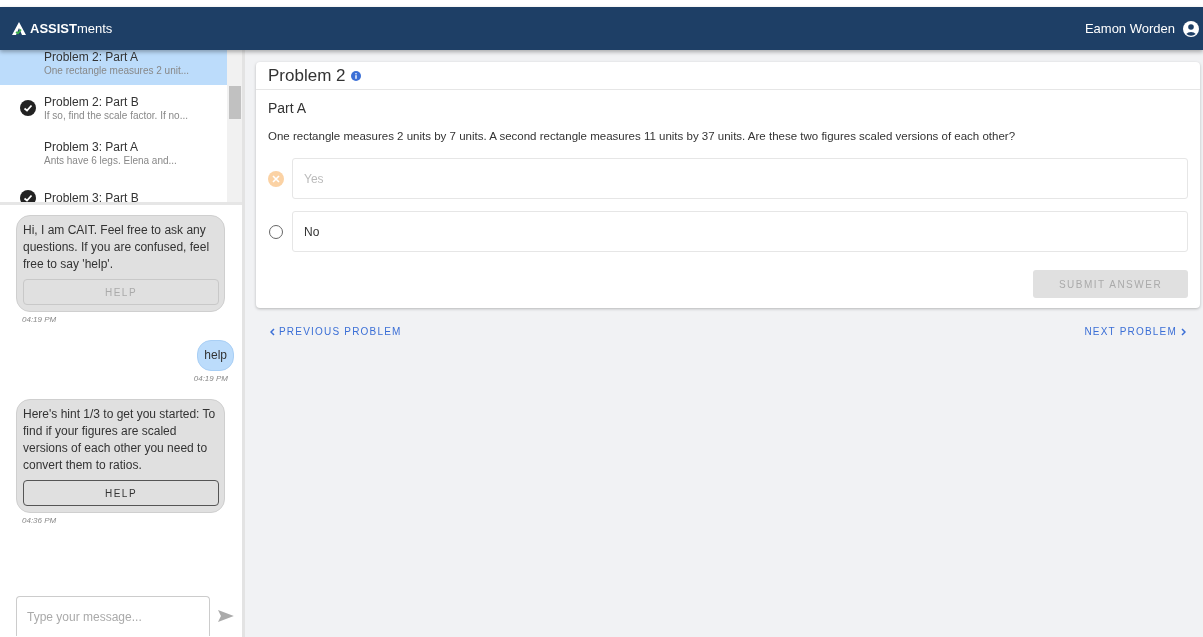  I want to click on message-text: Hi, I am CAIT. Feel free to ask any questions. If you are confused, feel free to say 'help'., so click(116, 247).